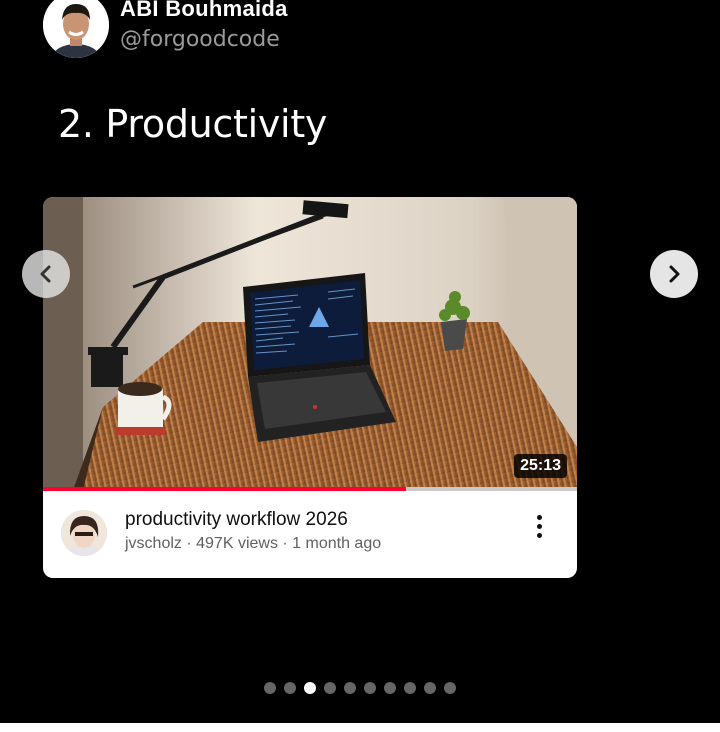  I want to click on author-avatar, so click(76, 29).